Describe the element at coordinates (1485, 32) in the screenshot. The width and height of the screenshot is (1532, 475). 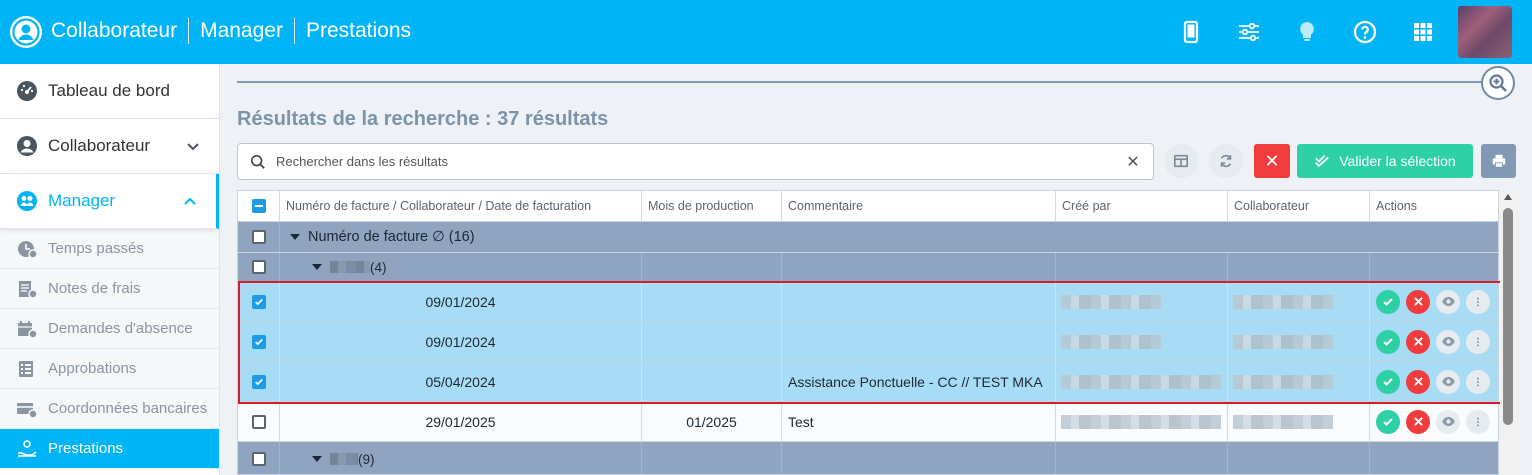
I see `avatar` at that location.